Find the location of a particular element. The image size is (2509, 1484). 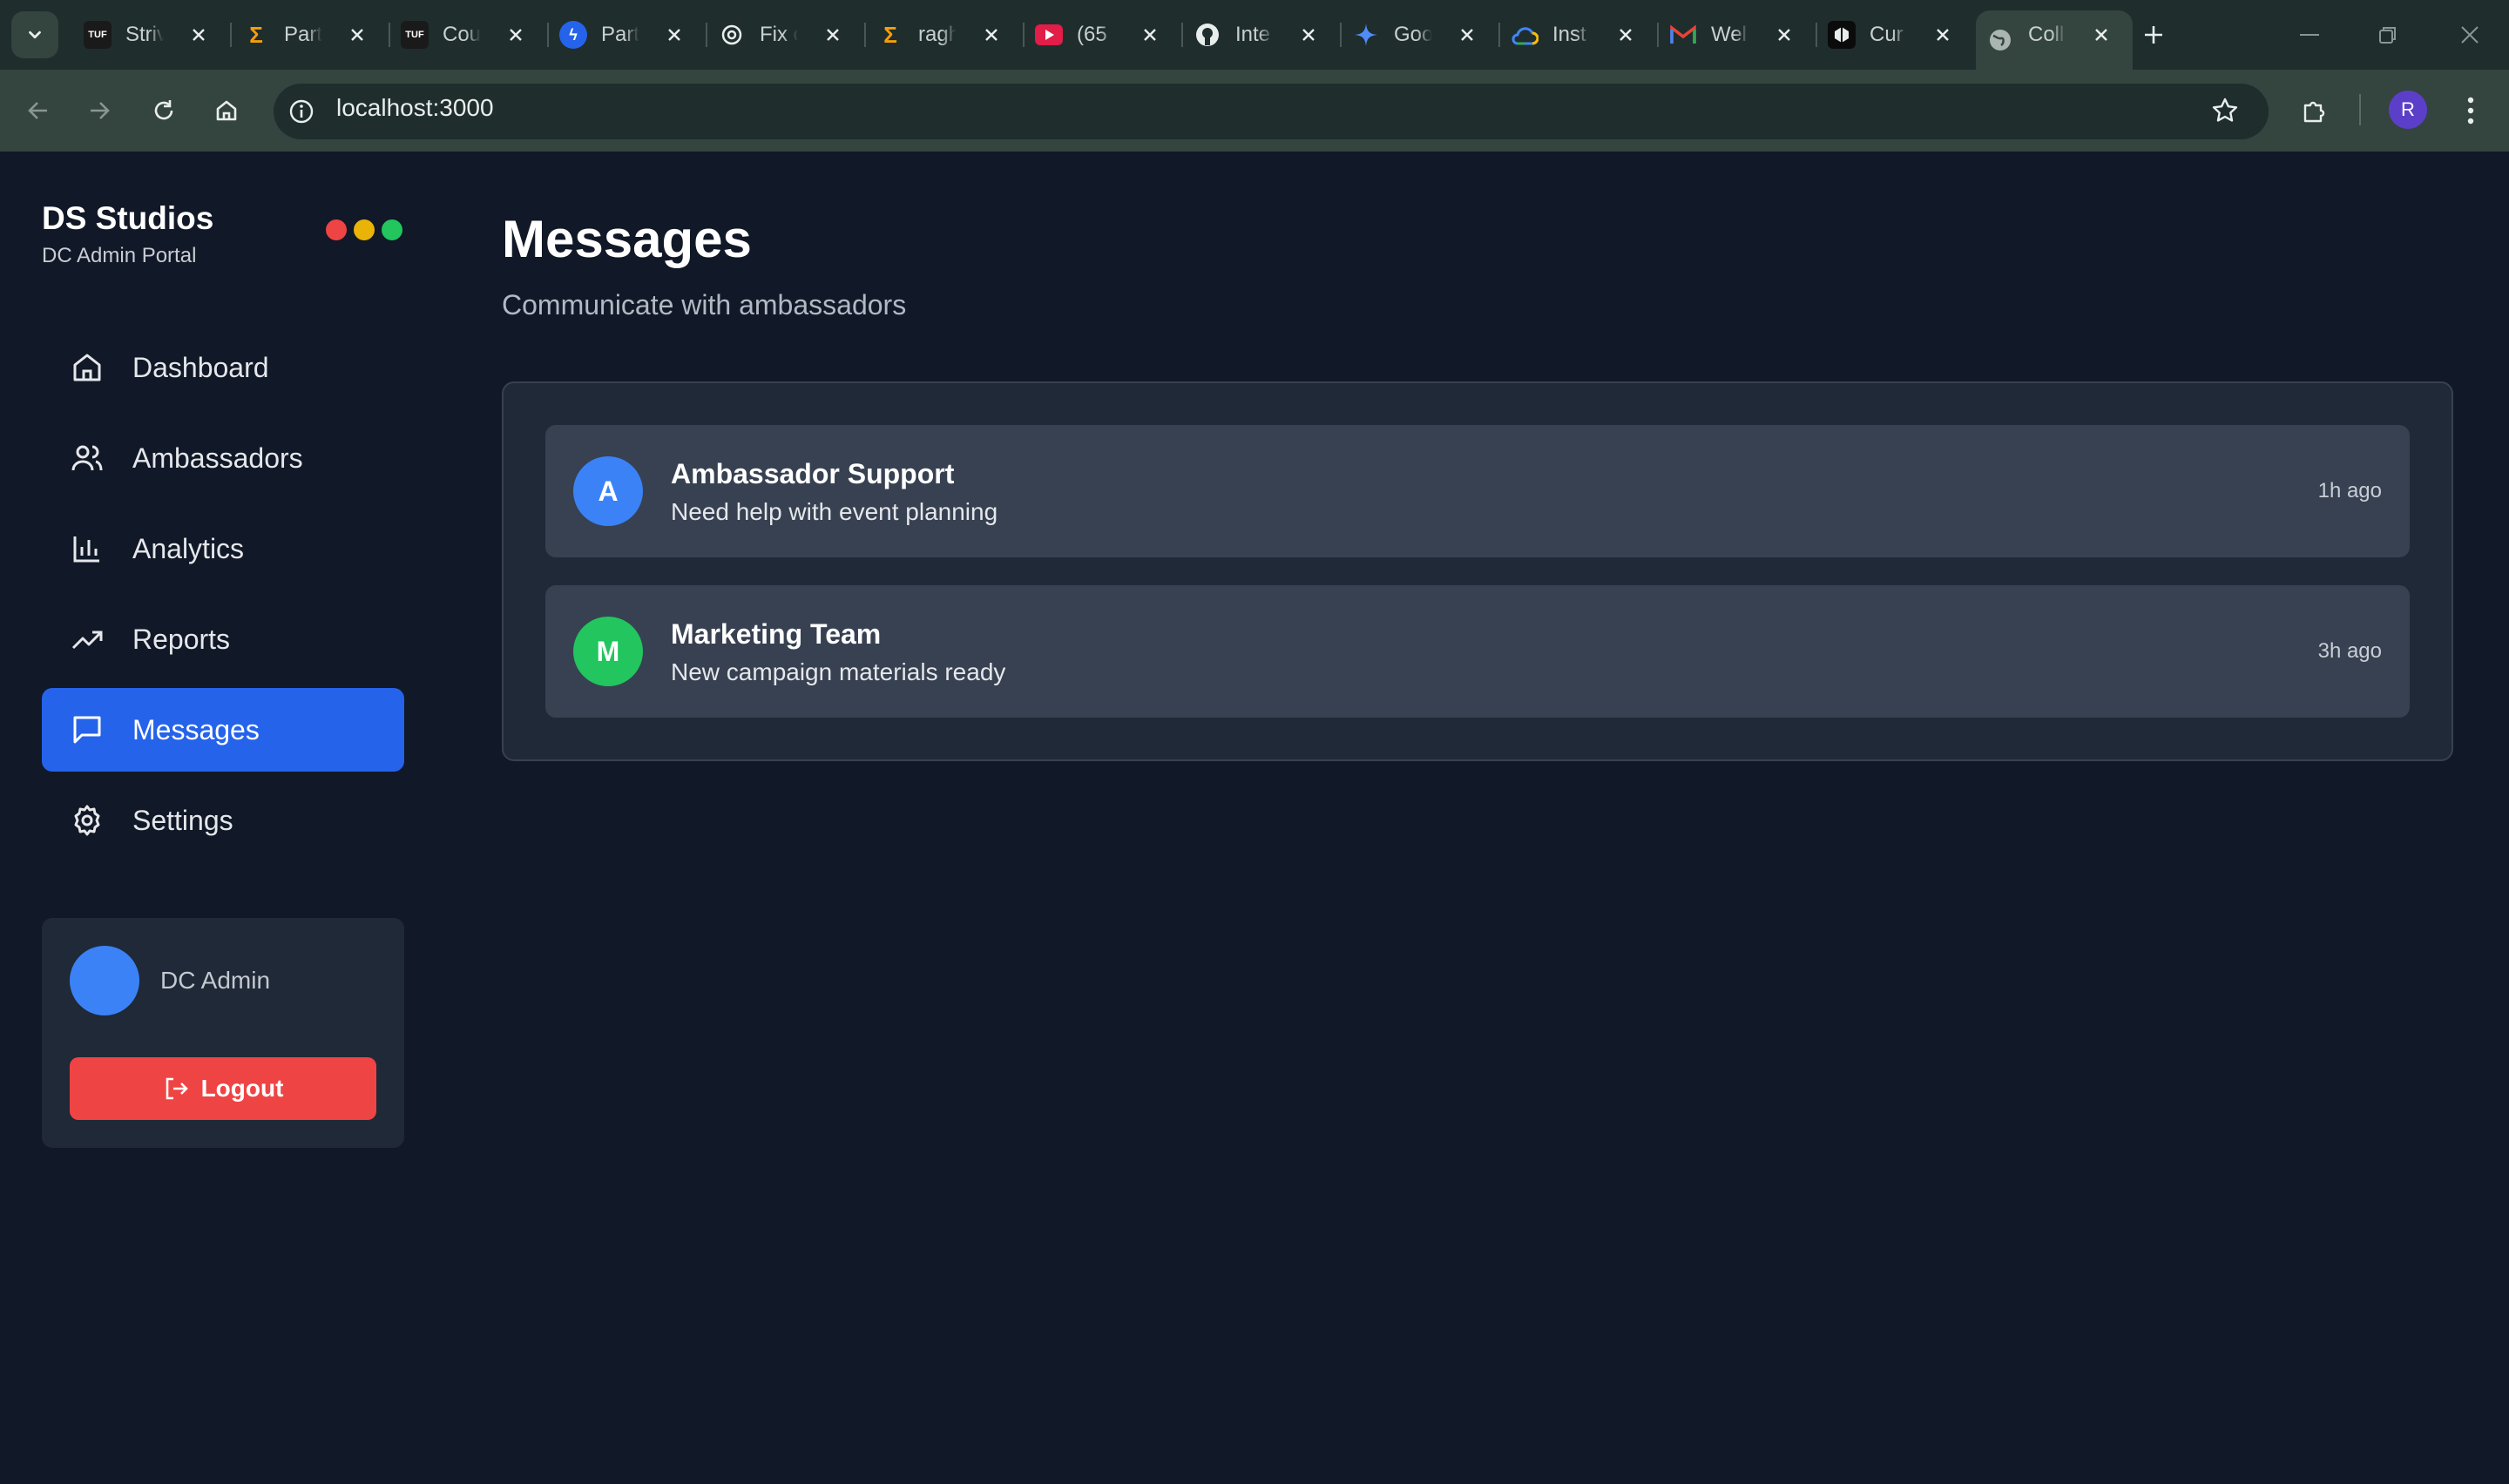

logout-button: Logout is located at coordinates (223, 1088).